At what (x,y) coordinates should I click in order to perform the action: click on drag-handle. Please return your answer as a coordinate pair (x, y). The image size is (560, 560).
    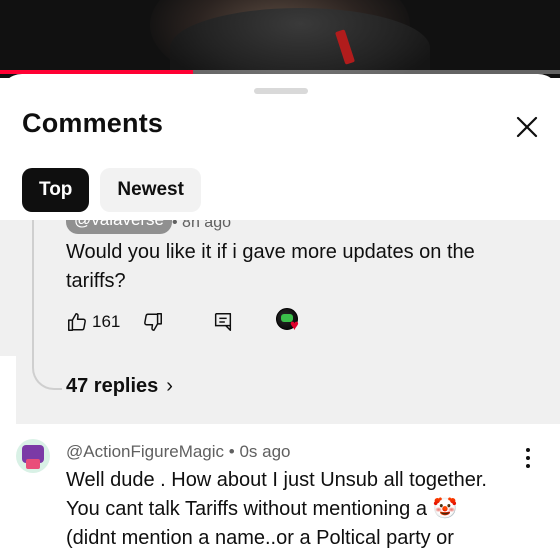
    Looking at the image, I should click on (281, 91).